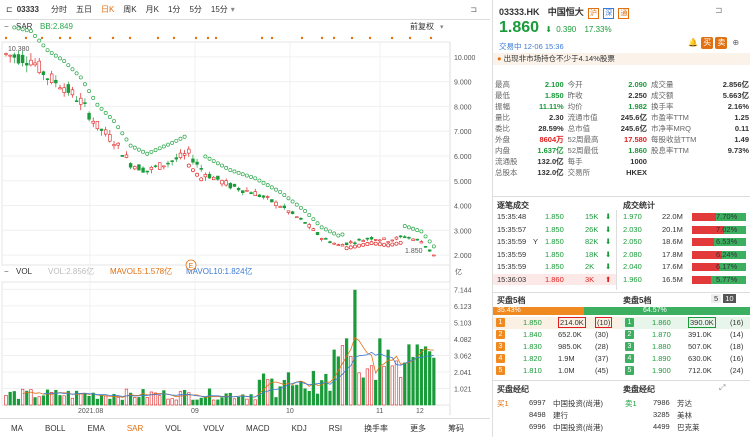 The width and height of the screenshot is (750, 437). I want to click on indicator-tab-0: MA, so click(17, 428).